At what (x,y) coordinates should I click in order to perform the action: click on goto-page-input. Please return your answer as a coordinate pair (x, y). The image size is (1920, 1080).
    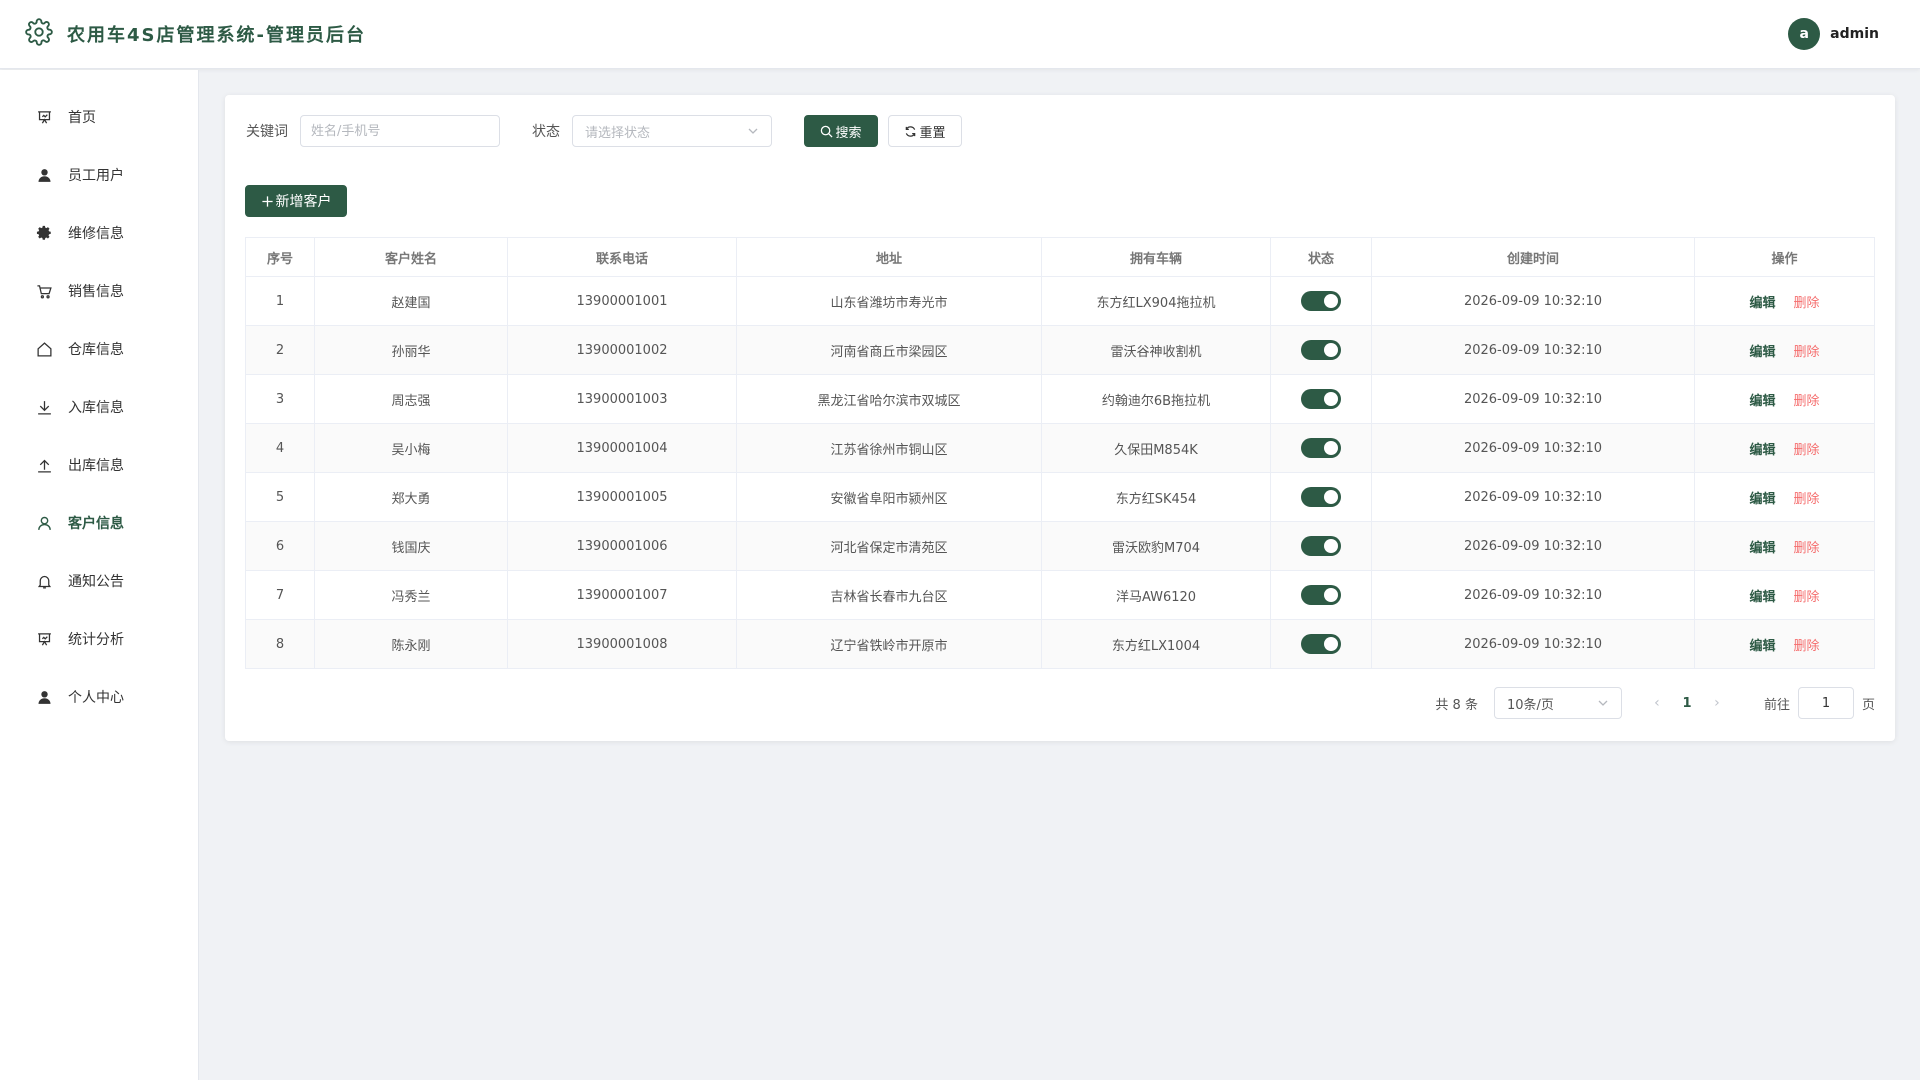
    Looking at the image, I should click on (1825, 703).